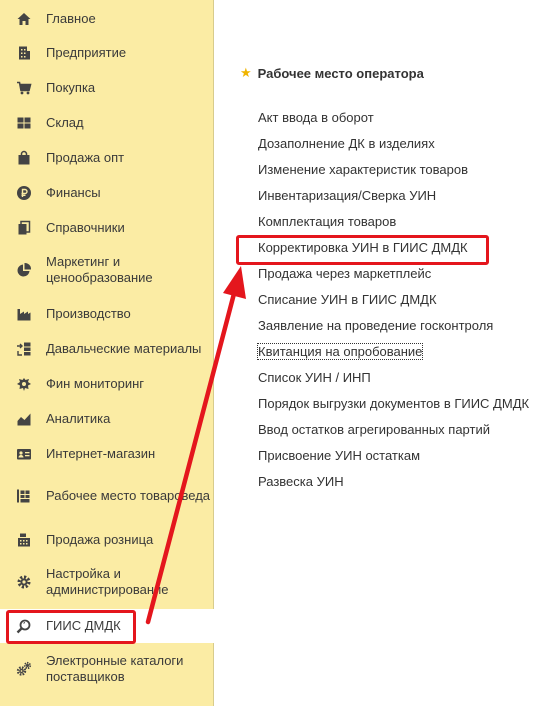  What do you see at coordinates (327, 222) in the screenshot?
I see `command-link: Комплектация товаров` at bounding box center [327, 222].